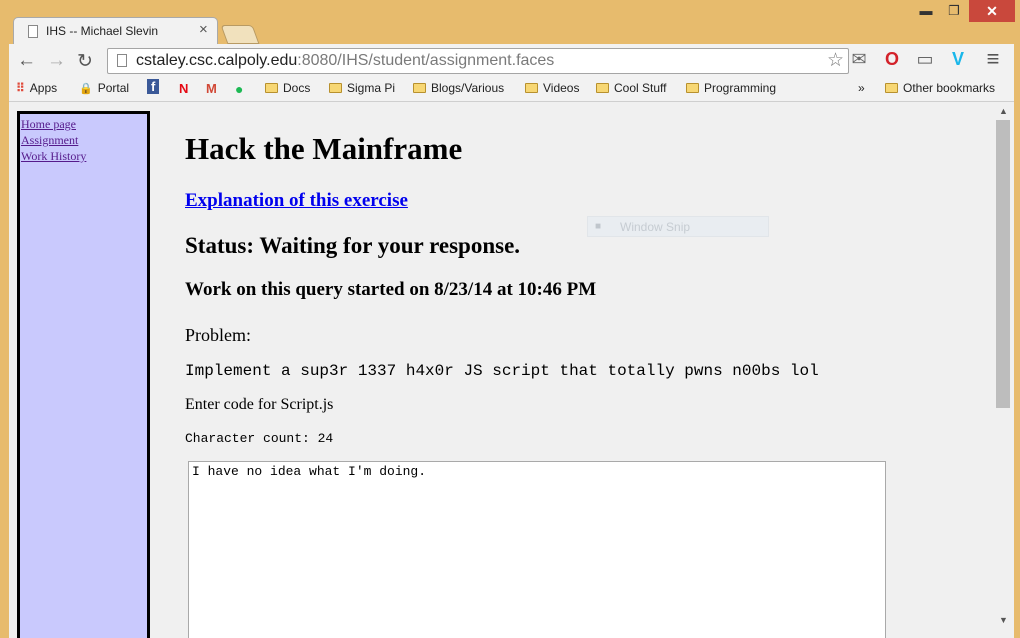 This screenshot has width=1020, height=638. Describe the element at coordinates (84, 140) in the screenshot. I see `sidebar-link-assignment: Assignment` at that location.